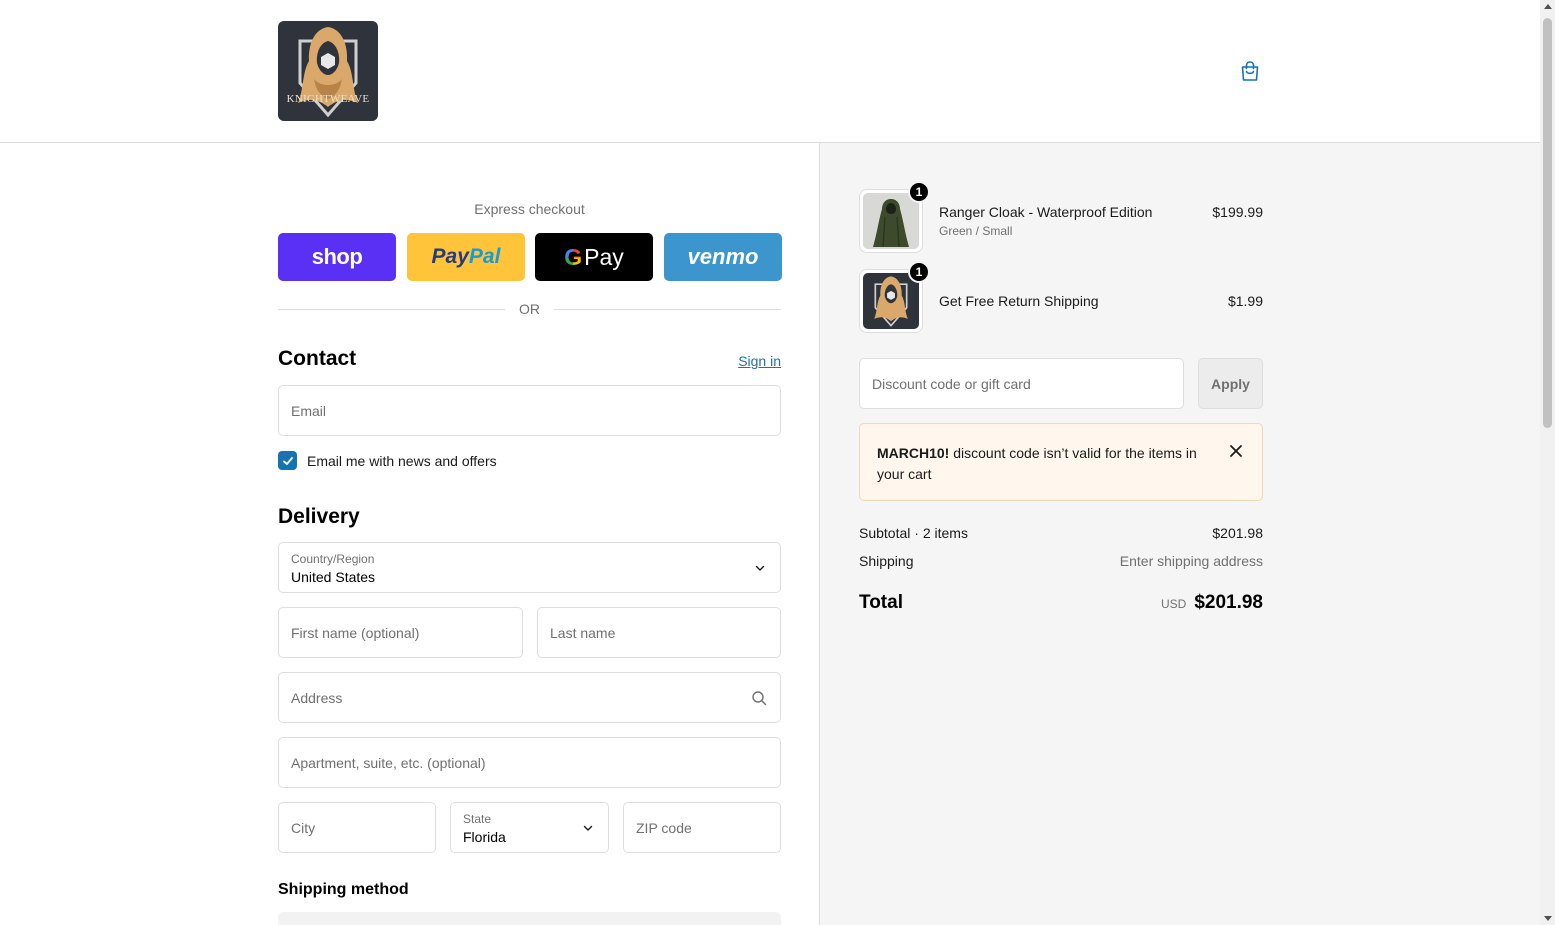 The image size is (1555, 925). Describe the element at coordinates (976, 231) in the screenshot. I see `cart-item-variant: Green / Small` at that location.